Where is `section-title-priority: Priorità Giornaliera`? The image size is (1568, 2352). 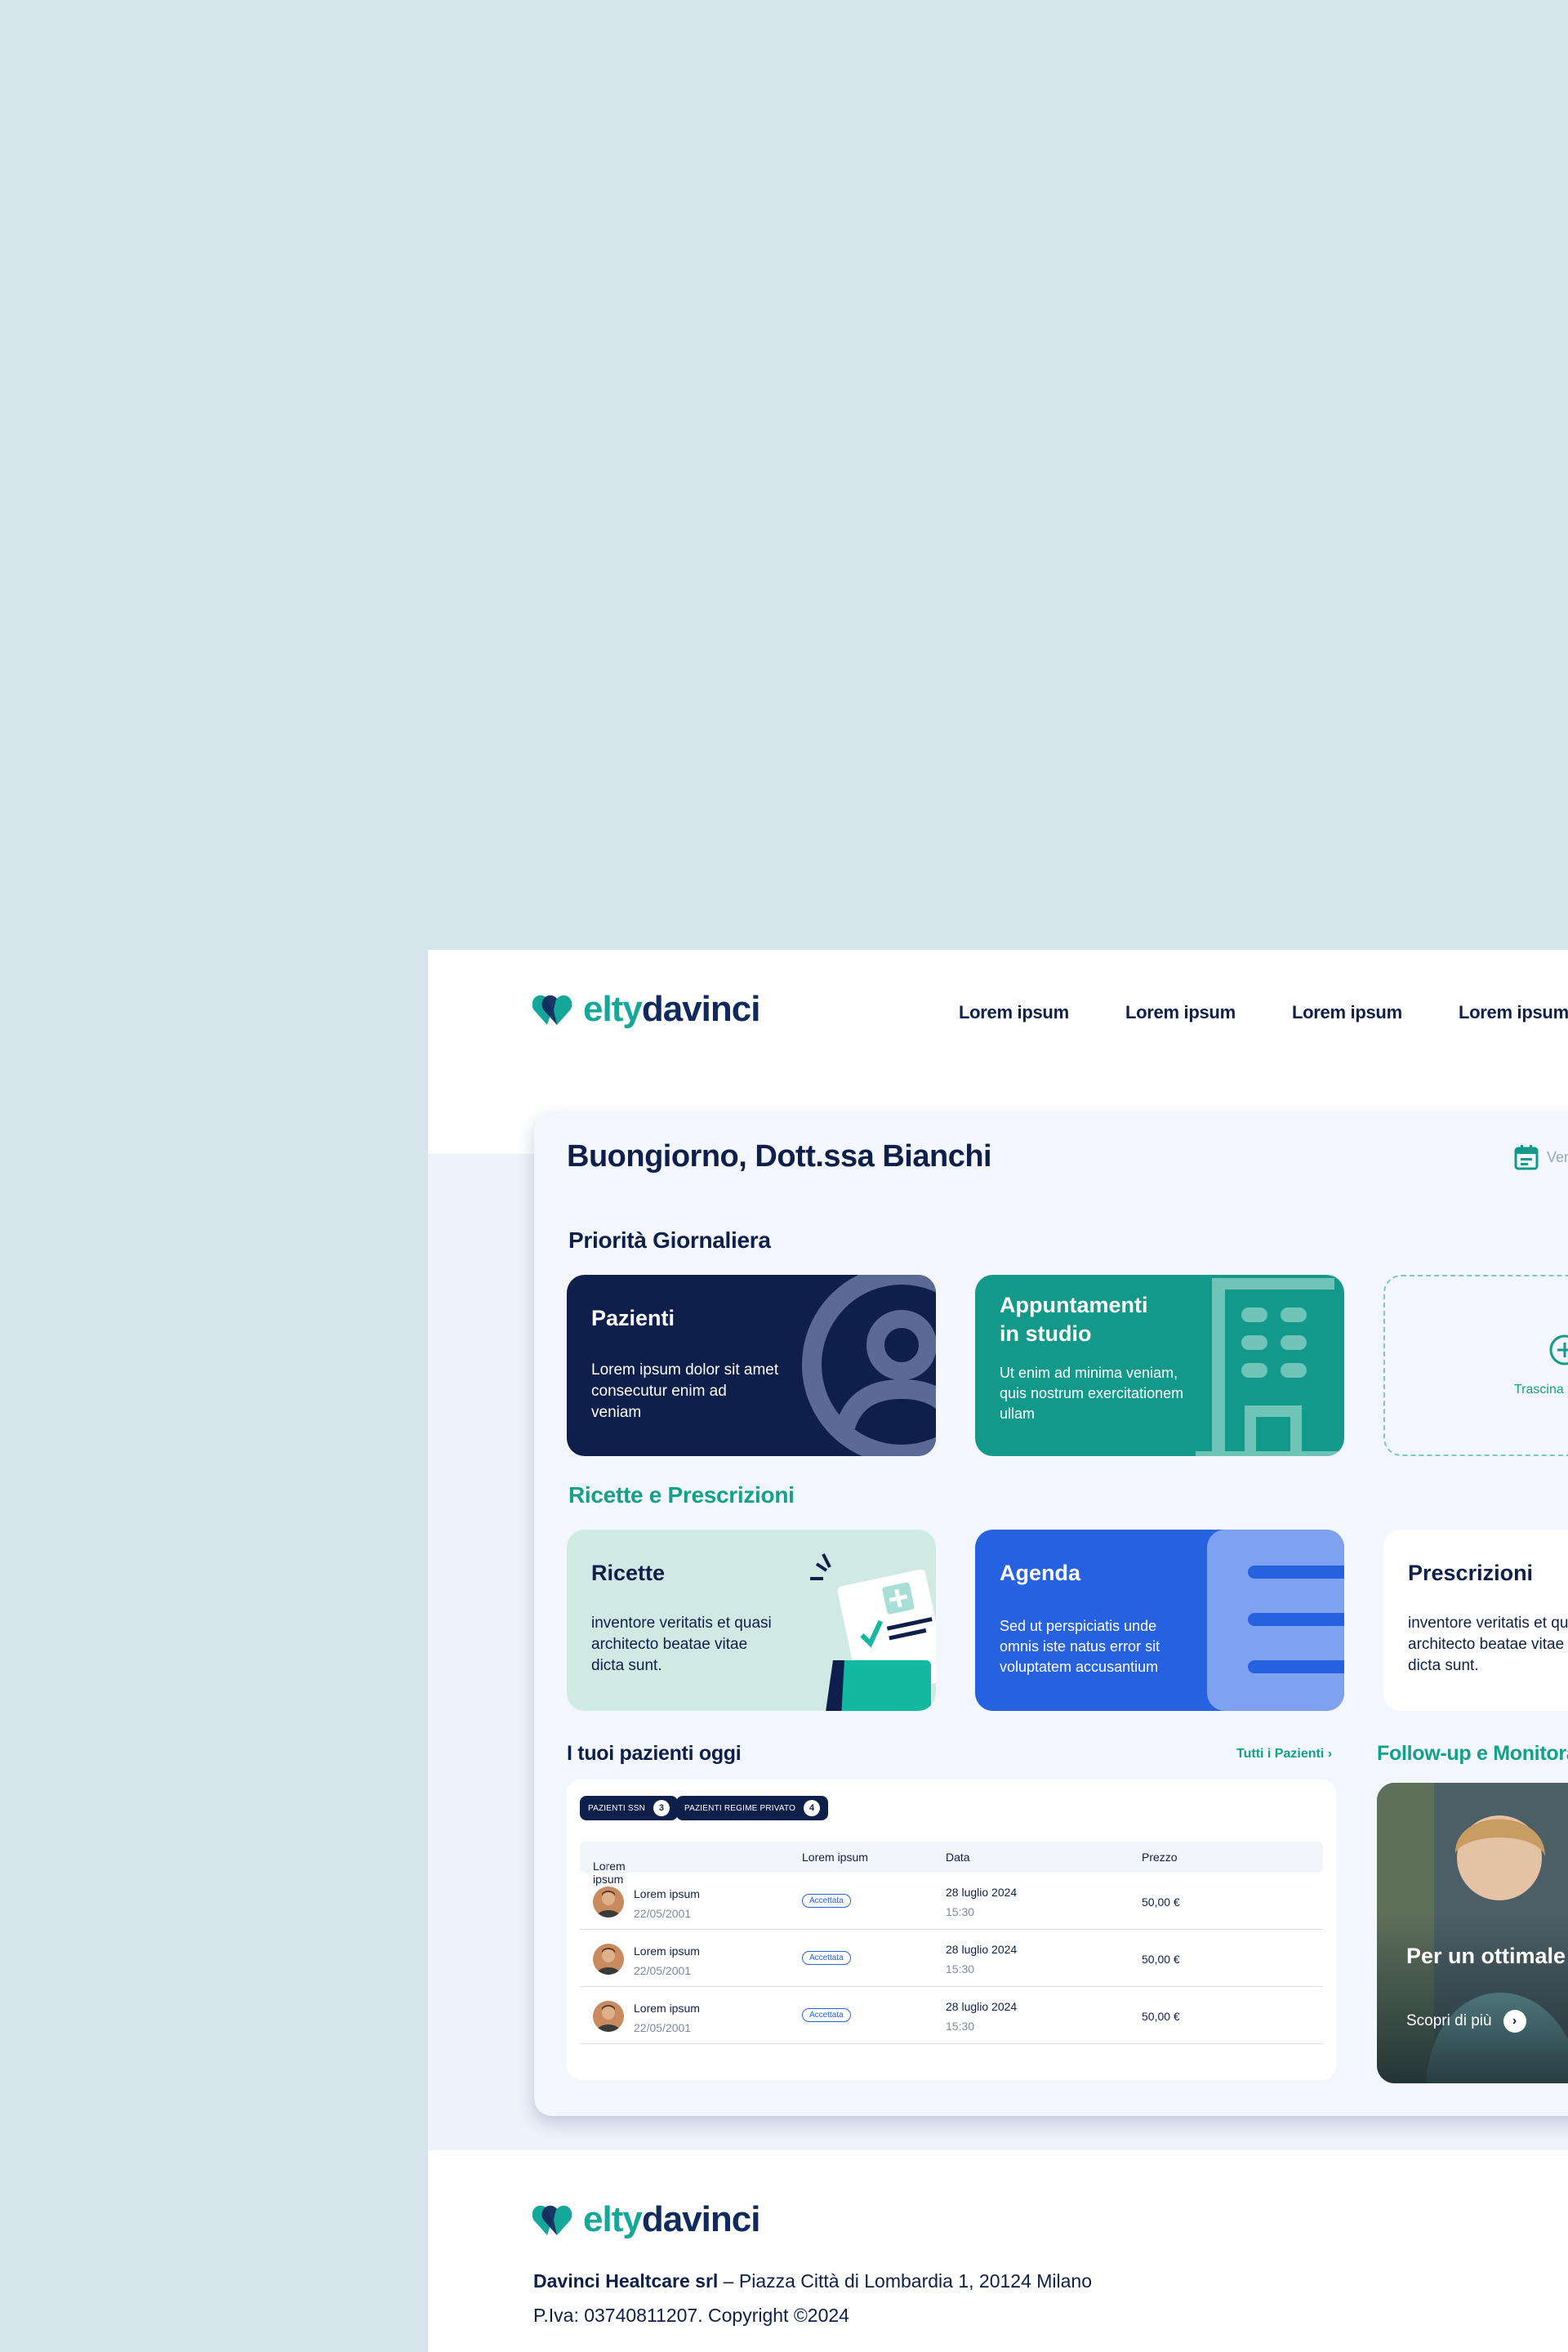 section-title-priority: Priorità Giornaliera is located at coordinates (669, 1240).